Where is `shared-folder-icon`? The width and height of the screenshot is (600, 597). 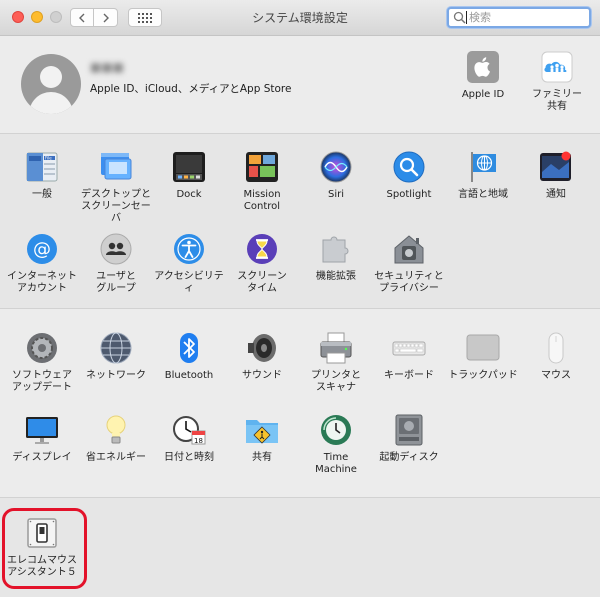
shared-folder-icon is located at coordinates (262, 430).